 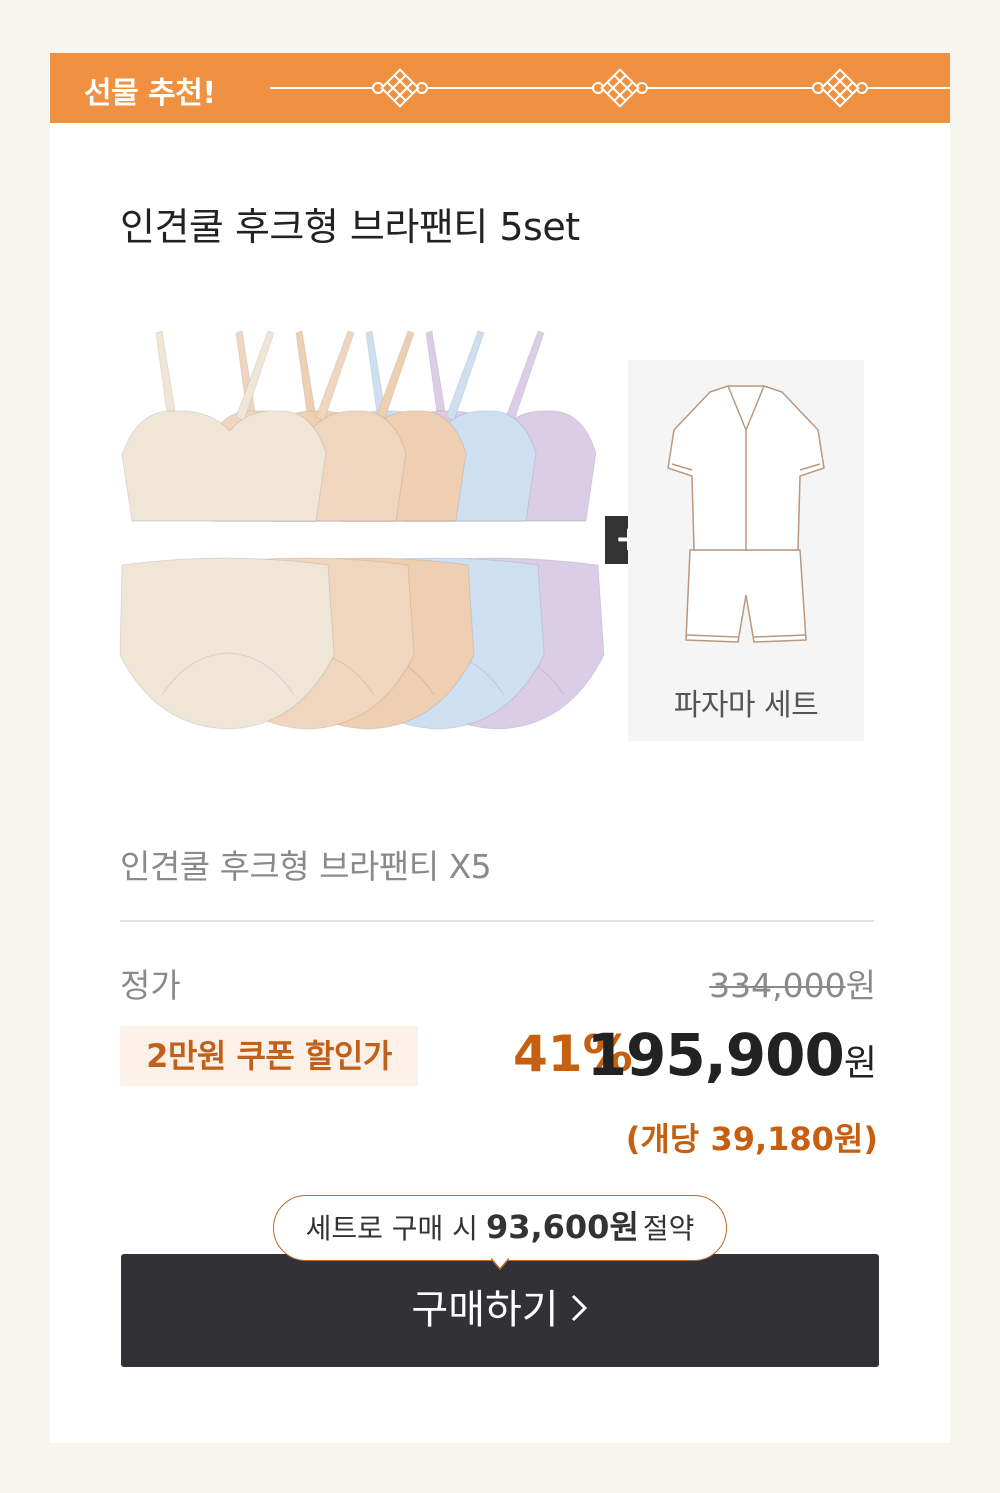 I want to click on banner-title: 선물 추천!, so click(x=150, y=93).